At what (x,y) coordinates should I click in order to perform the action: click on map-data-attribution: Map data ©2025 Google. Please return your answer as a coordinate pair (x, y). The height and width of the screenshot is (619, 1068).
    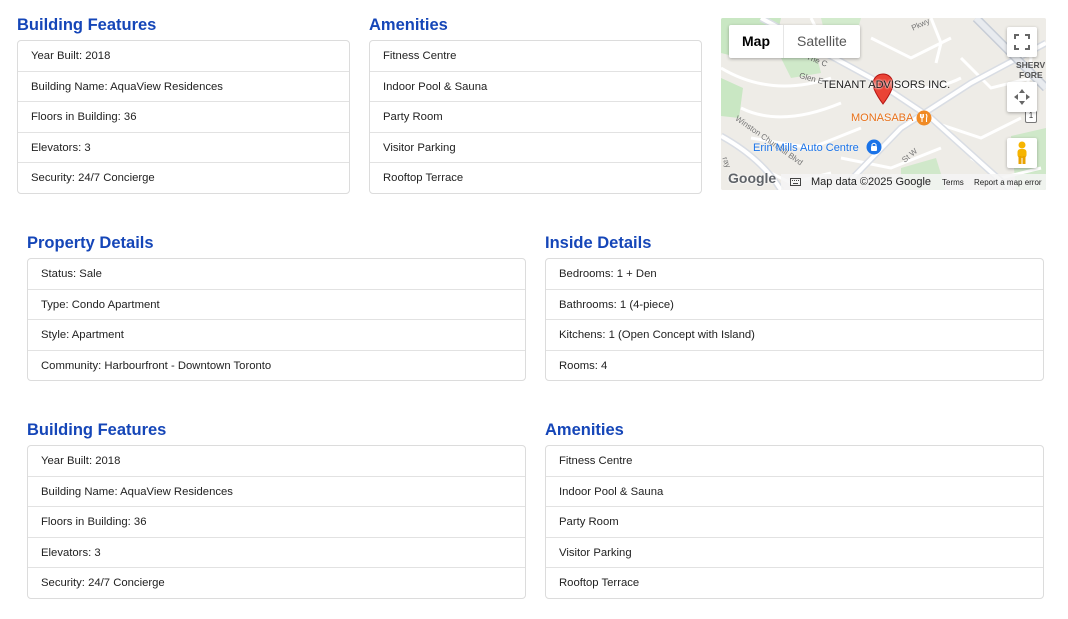
    Looking at the image, I should click on (871, 182).